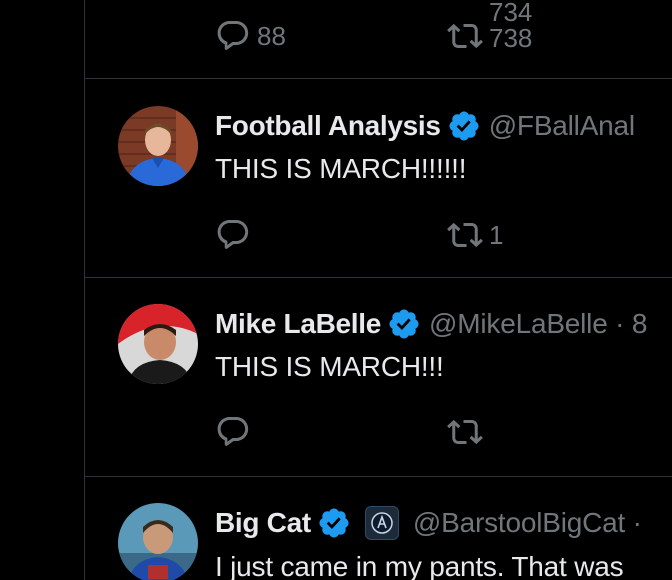 The height and width of the screenshot is (580, 672). Describe the element at coordinates (263, 523) in the screenshot. I see `author-name: Big Cat` at that location.